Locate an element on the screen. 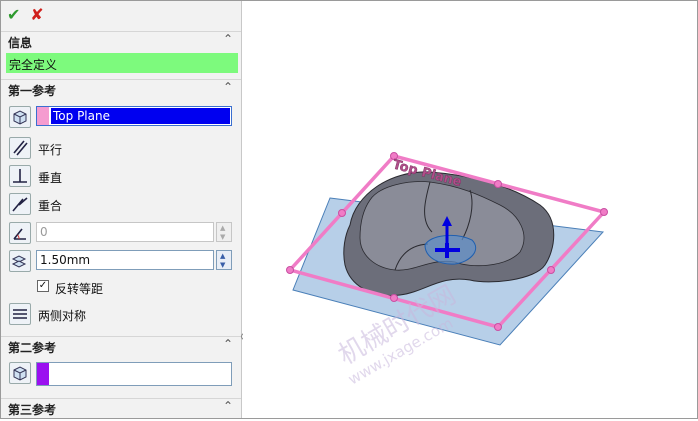  offset-distance-icon is located at coordinates (20, 261).